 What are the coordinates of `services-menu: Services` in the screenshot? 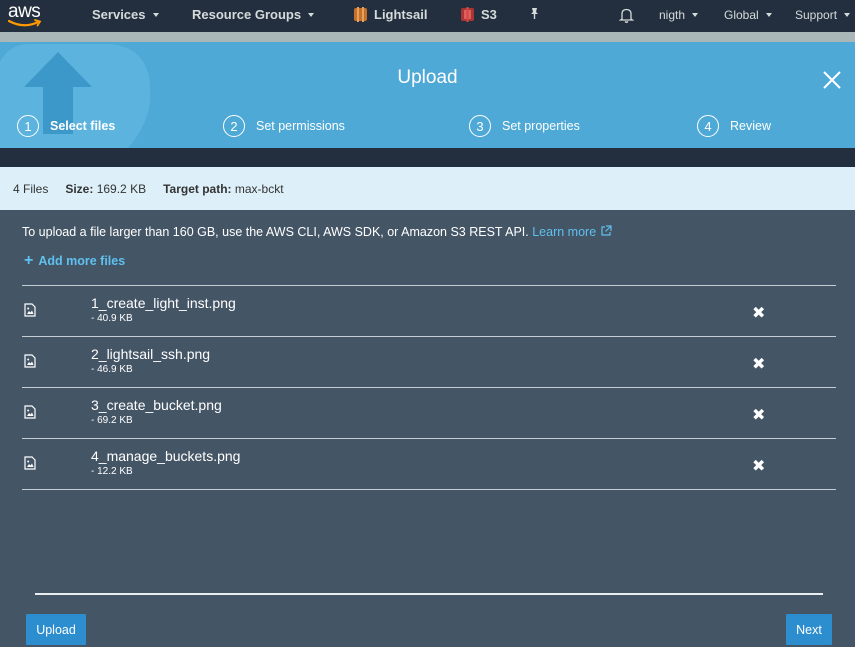 It's located at (125, 14).